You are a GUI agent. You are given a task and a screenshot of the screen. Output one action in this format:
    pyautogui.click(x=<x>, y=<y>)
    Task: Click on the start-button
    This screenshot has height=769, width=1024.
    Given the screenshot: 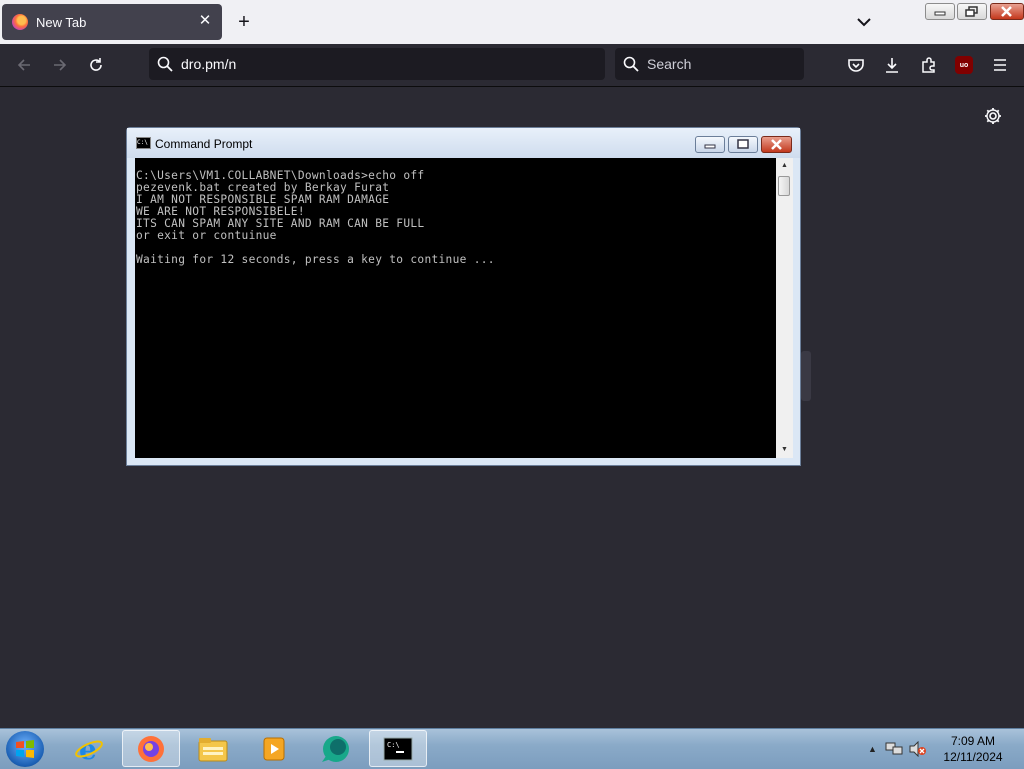 What is the action you would take?
    pyautogui.click(x=25, y=749)
    